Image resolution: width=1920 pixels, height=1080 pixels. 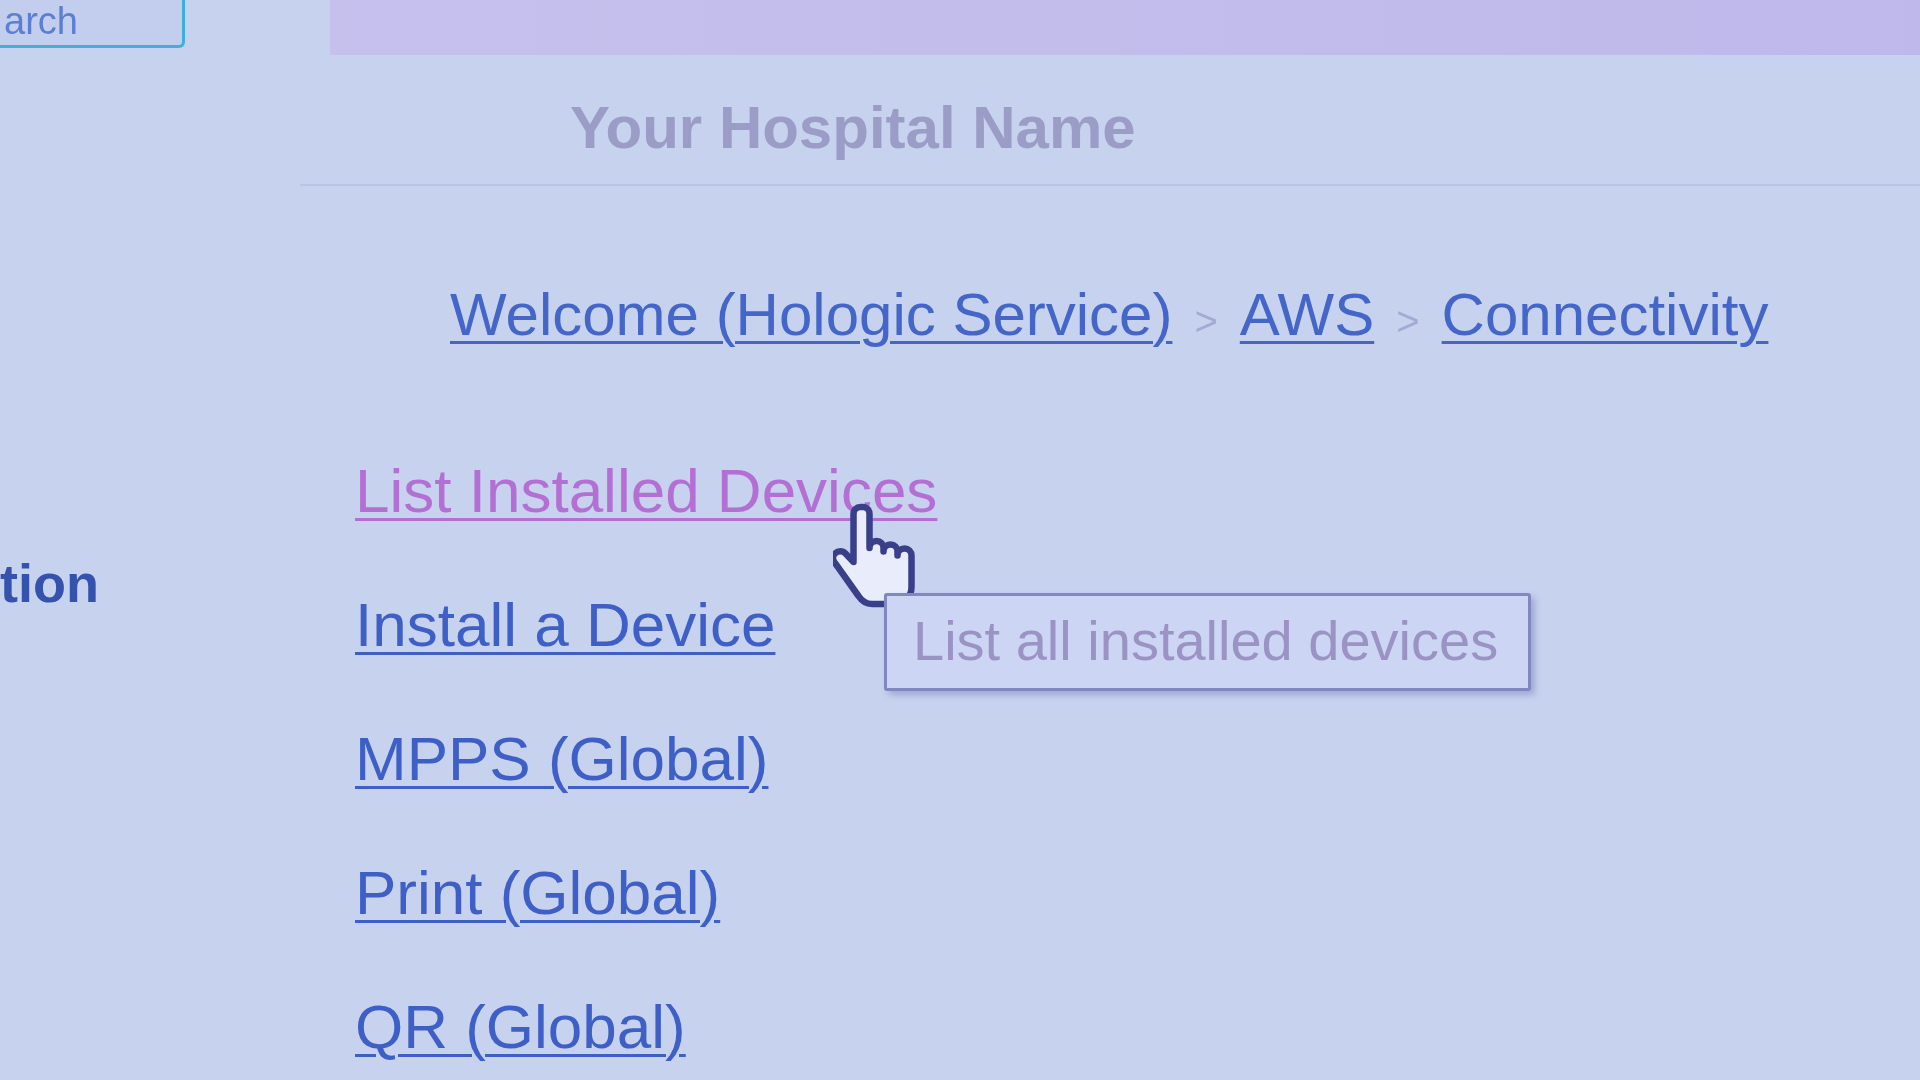 What do you see at coordinates (646, 491) in the screenshot?
I see `menu-link: List Installed Devices` at bounding box center [646, 491].